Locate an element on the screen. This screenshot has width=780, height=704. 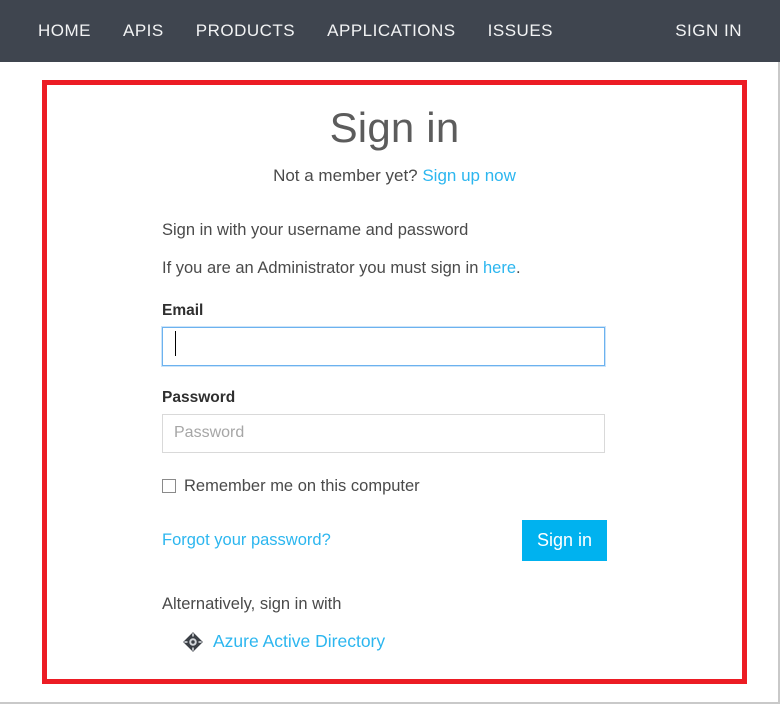
email-input is located at coordinates (383, 346).